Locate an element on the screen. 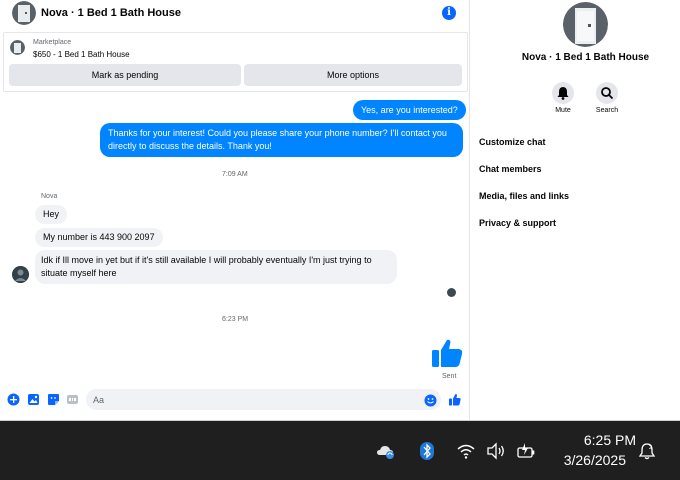  mute-button is located at coordinates (563, 93).